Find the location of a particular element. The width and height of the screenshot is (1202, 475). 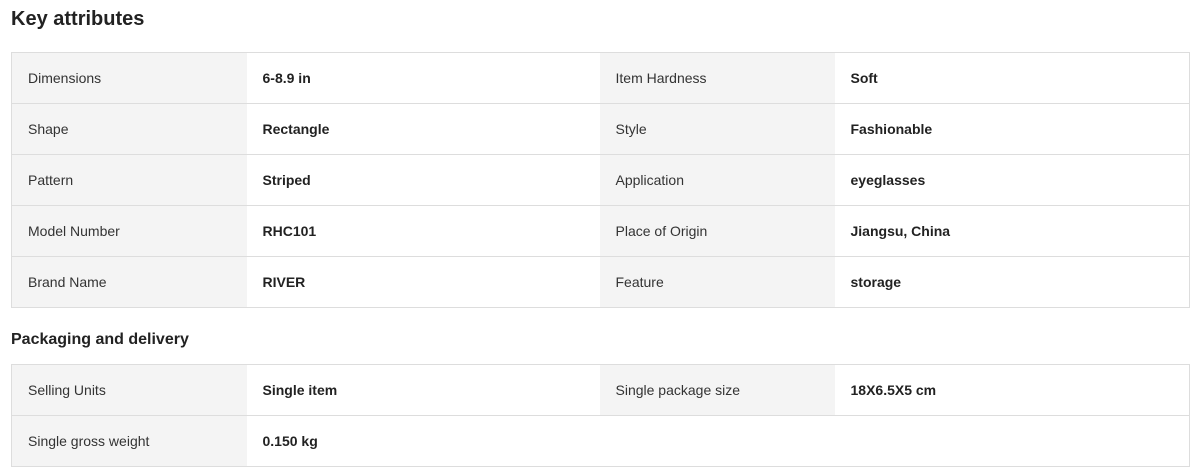

attribute-value: 18X6.5X5 cm is located at coordinates (1012, 390).